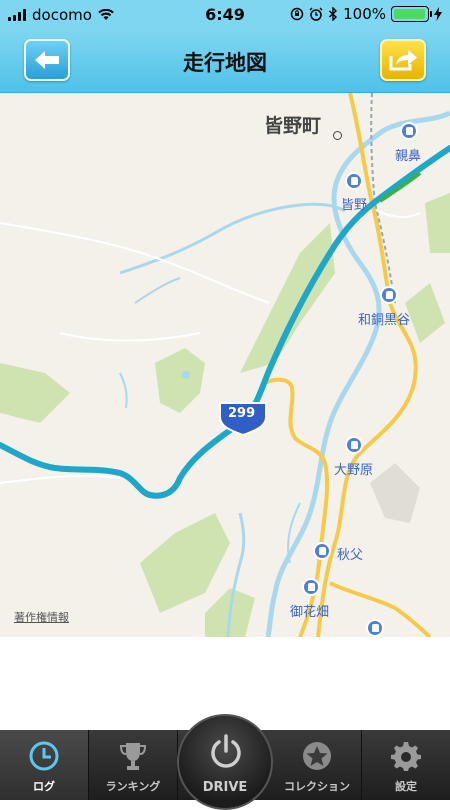 This screenshot has width=450, height=810. What do you see at coordinates (225, 787) in the screenshot?
I see `drive-label: DRIVE` at bounding box center [225, 787].